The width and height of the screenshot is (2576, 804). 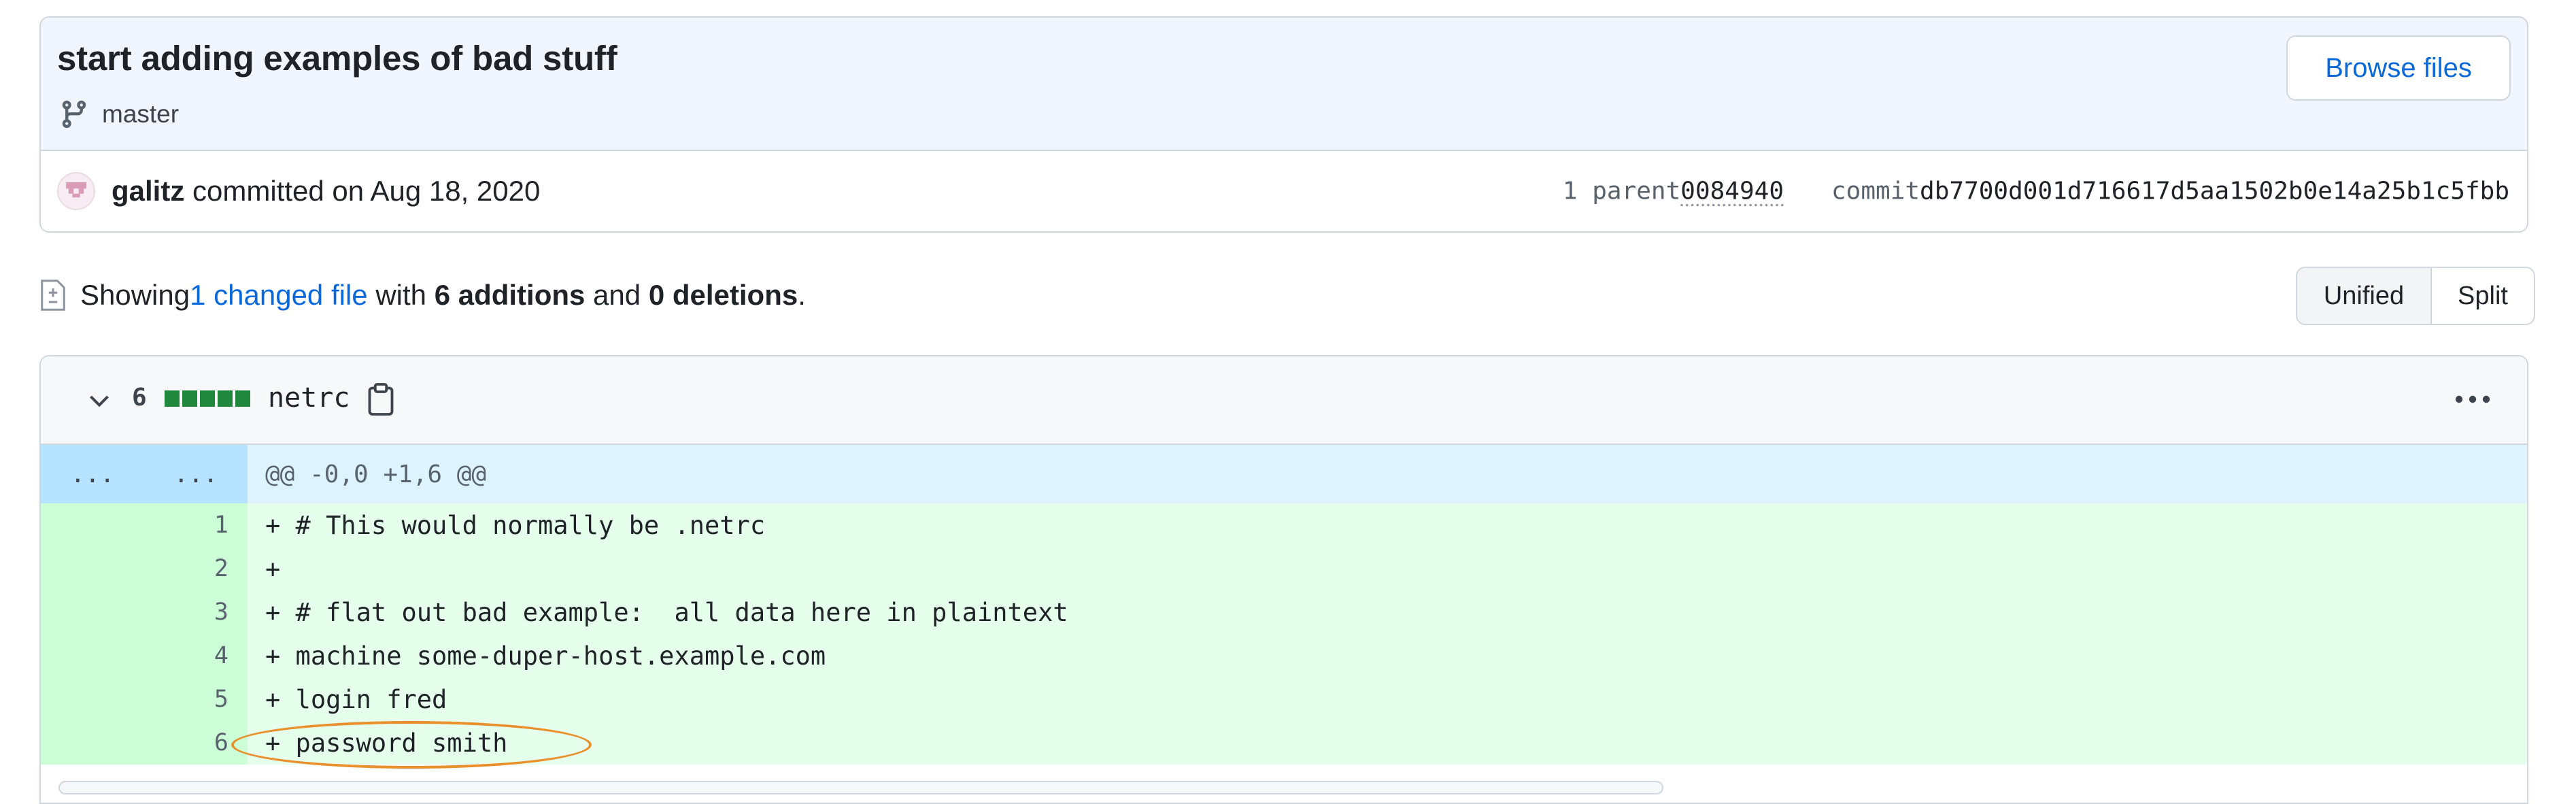 What do you see at coordinates (545, 656) in the screenshot?
I see `code-line: + machine some-duper-host.example.com` at bounding box center [545, 656].